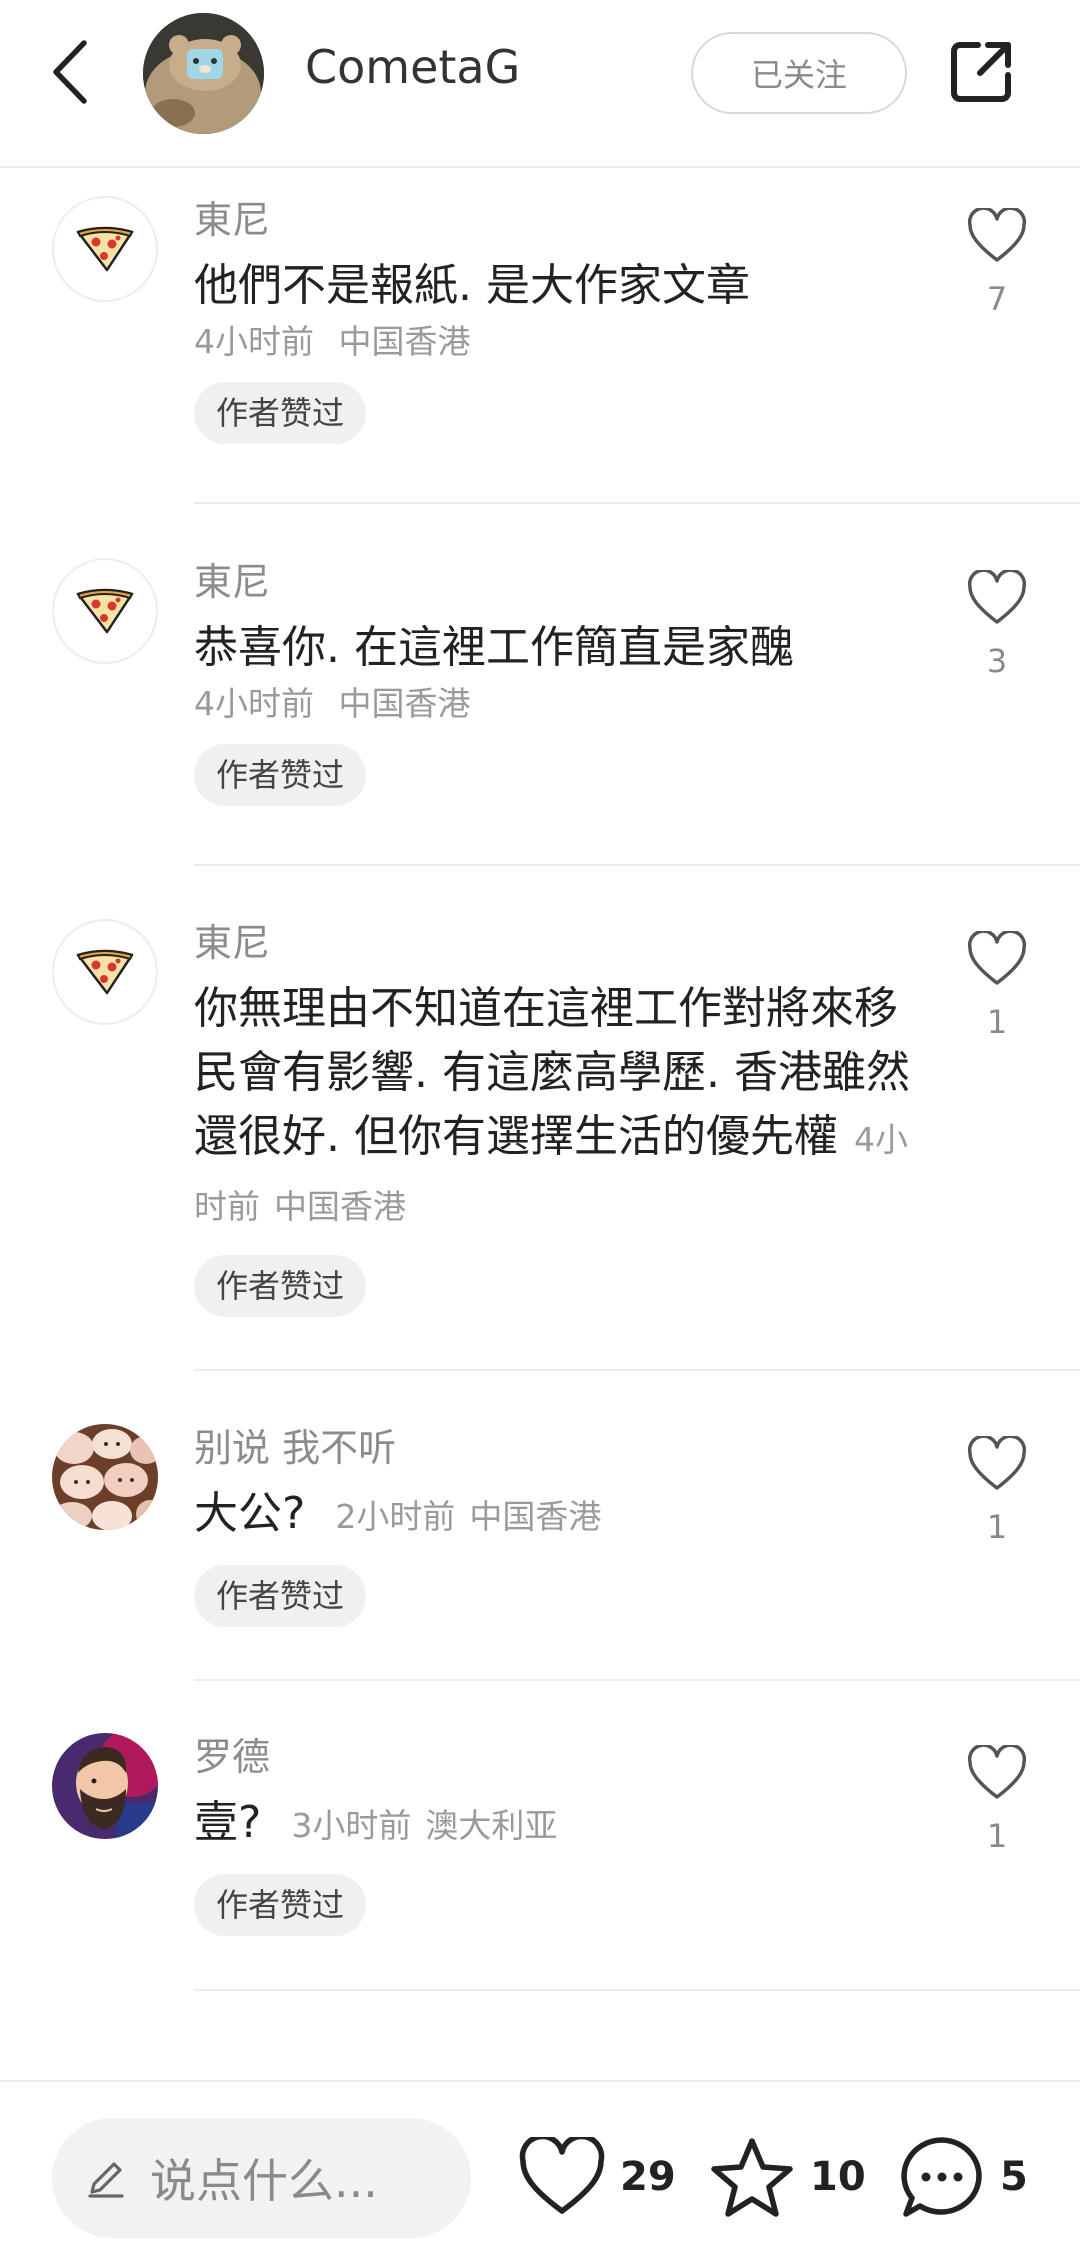 This screenshot has height=2268, width=1080. I want to click on share-external-icon, so click(981, 72).